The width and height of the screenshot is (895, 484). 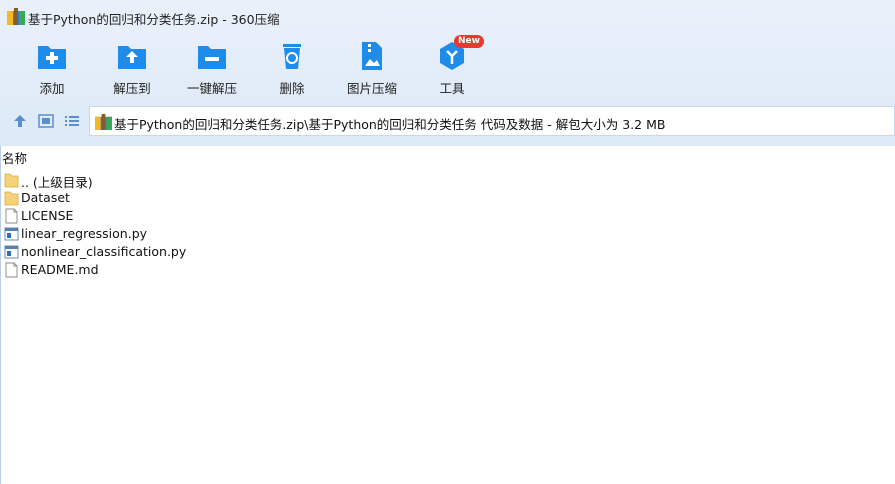 I want to click on list-view-icon, so click(x=72, y=121).